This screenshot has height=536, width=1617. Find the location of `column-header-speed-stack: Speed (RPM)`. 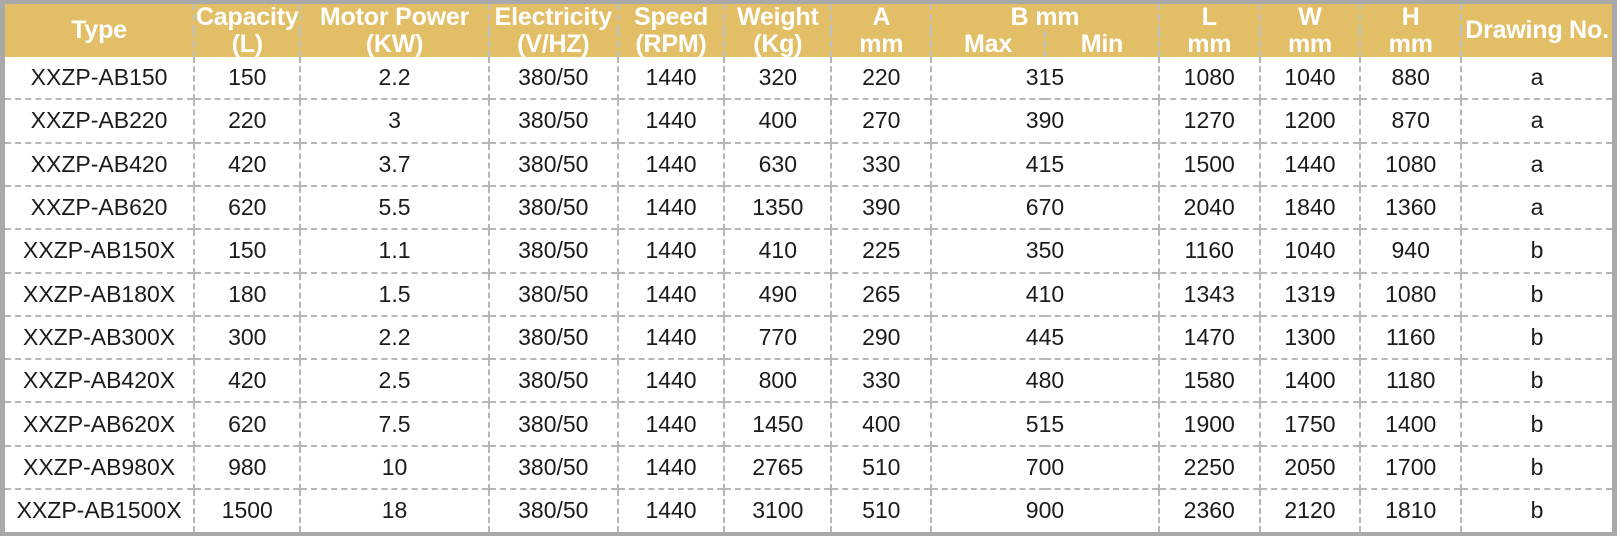

column-header-speed-stack: Speed (RPM) is located at coordinates (671, 30).